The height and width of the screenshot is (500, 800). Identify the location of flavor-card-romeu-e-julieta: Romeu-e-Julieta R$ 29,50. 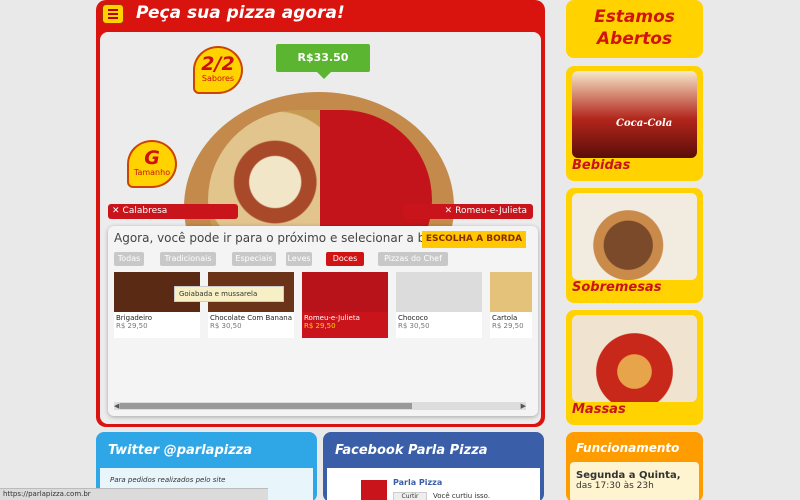
(345, 305).